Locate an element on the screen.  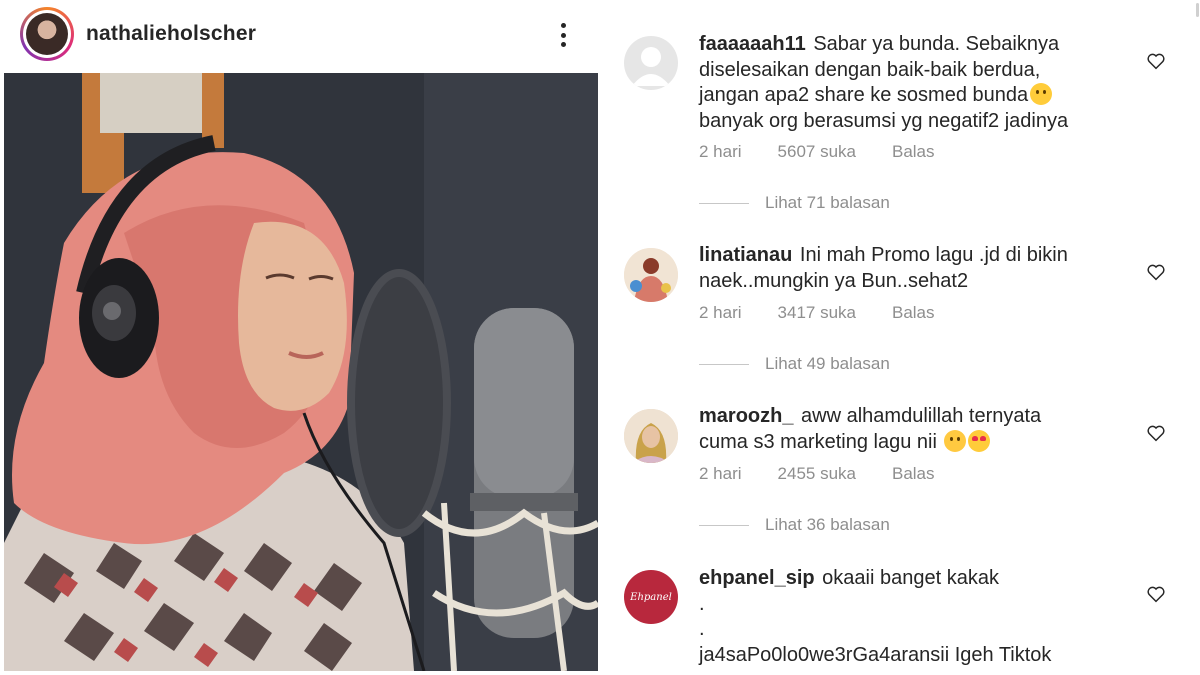
author-username: nathalieholscher is located at coordinates (171, 34).